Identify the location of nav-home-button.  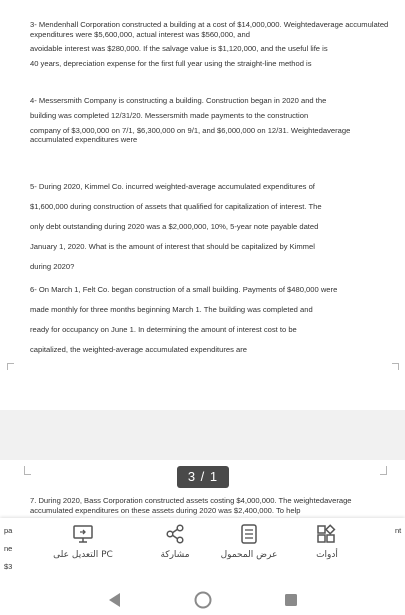
(203, 602).